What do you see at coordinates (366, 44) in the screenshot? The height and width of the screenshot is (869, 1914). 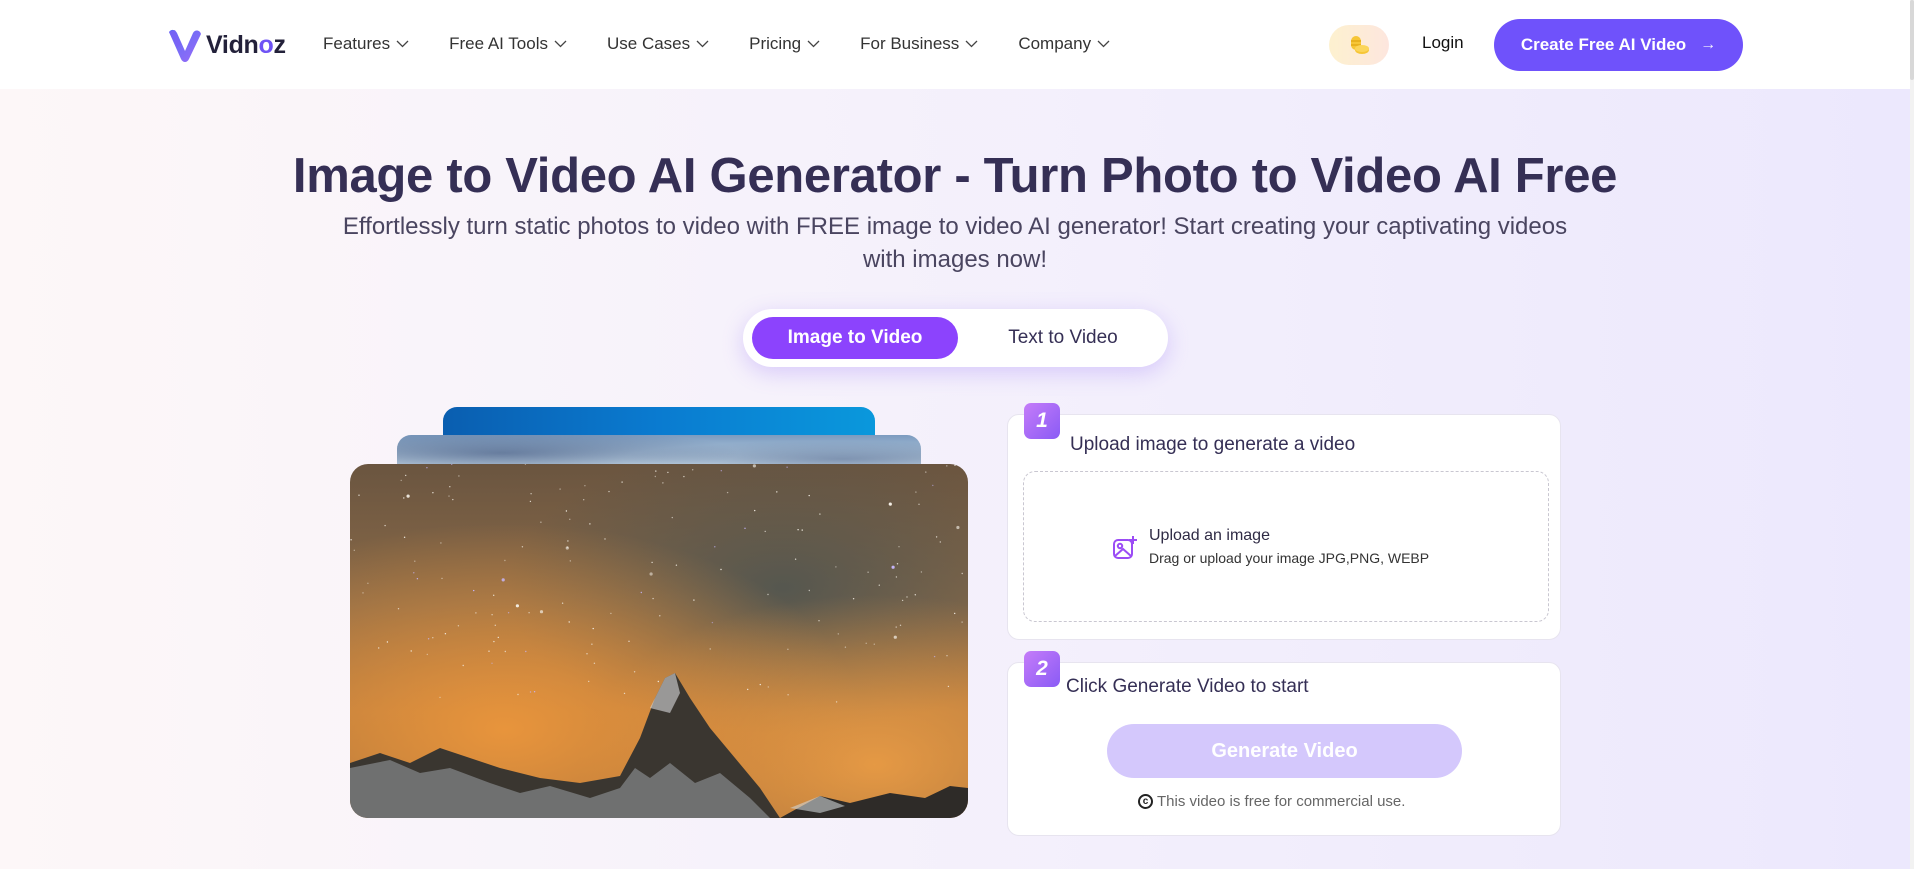 I see `nav-item-features: Features` at bounding box center [366, 44].